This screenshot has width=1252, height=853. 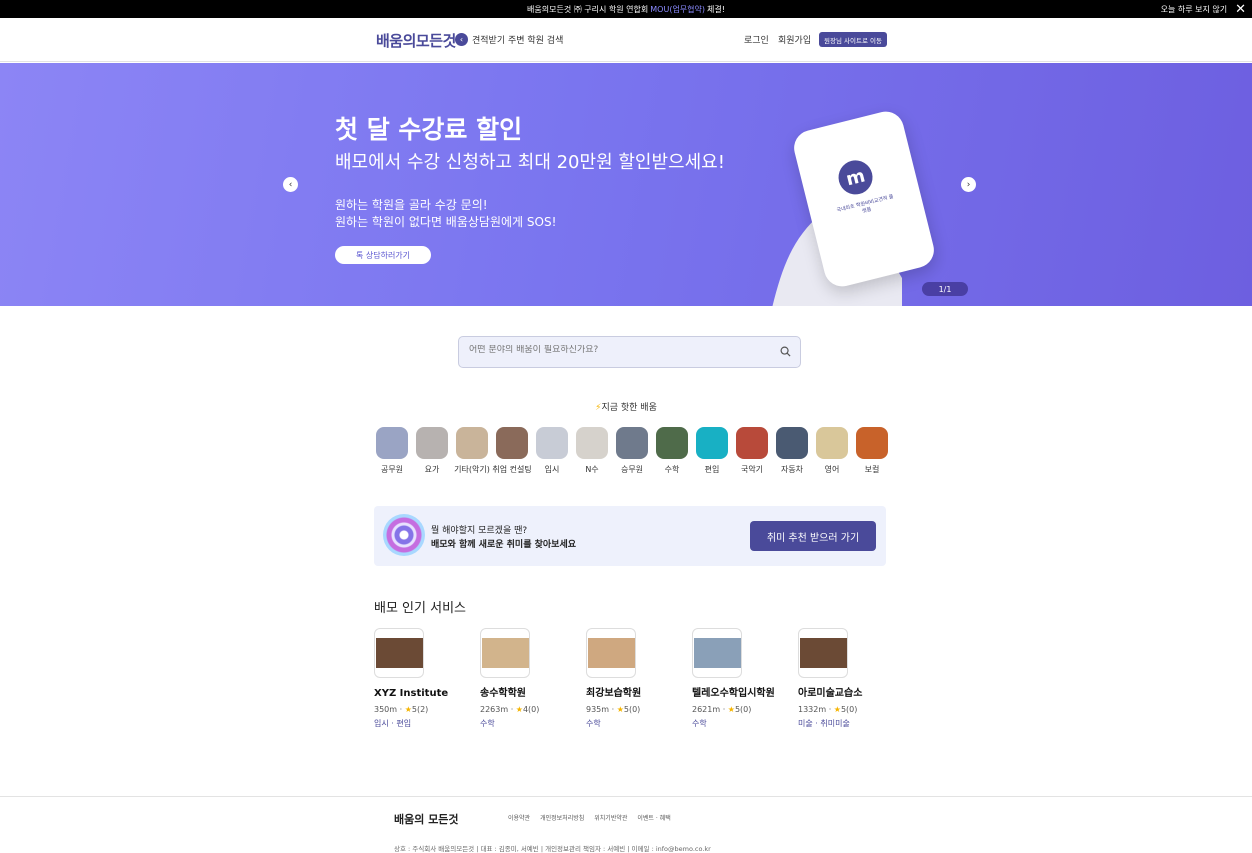 What do you see at coordinates (672, 469) in the screenshot?
I see `category-label: 수학` at bounding box center [672, 469].